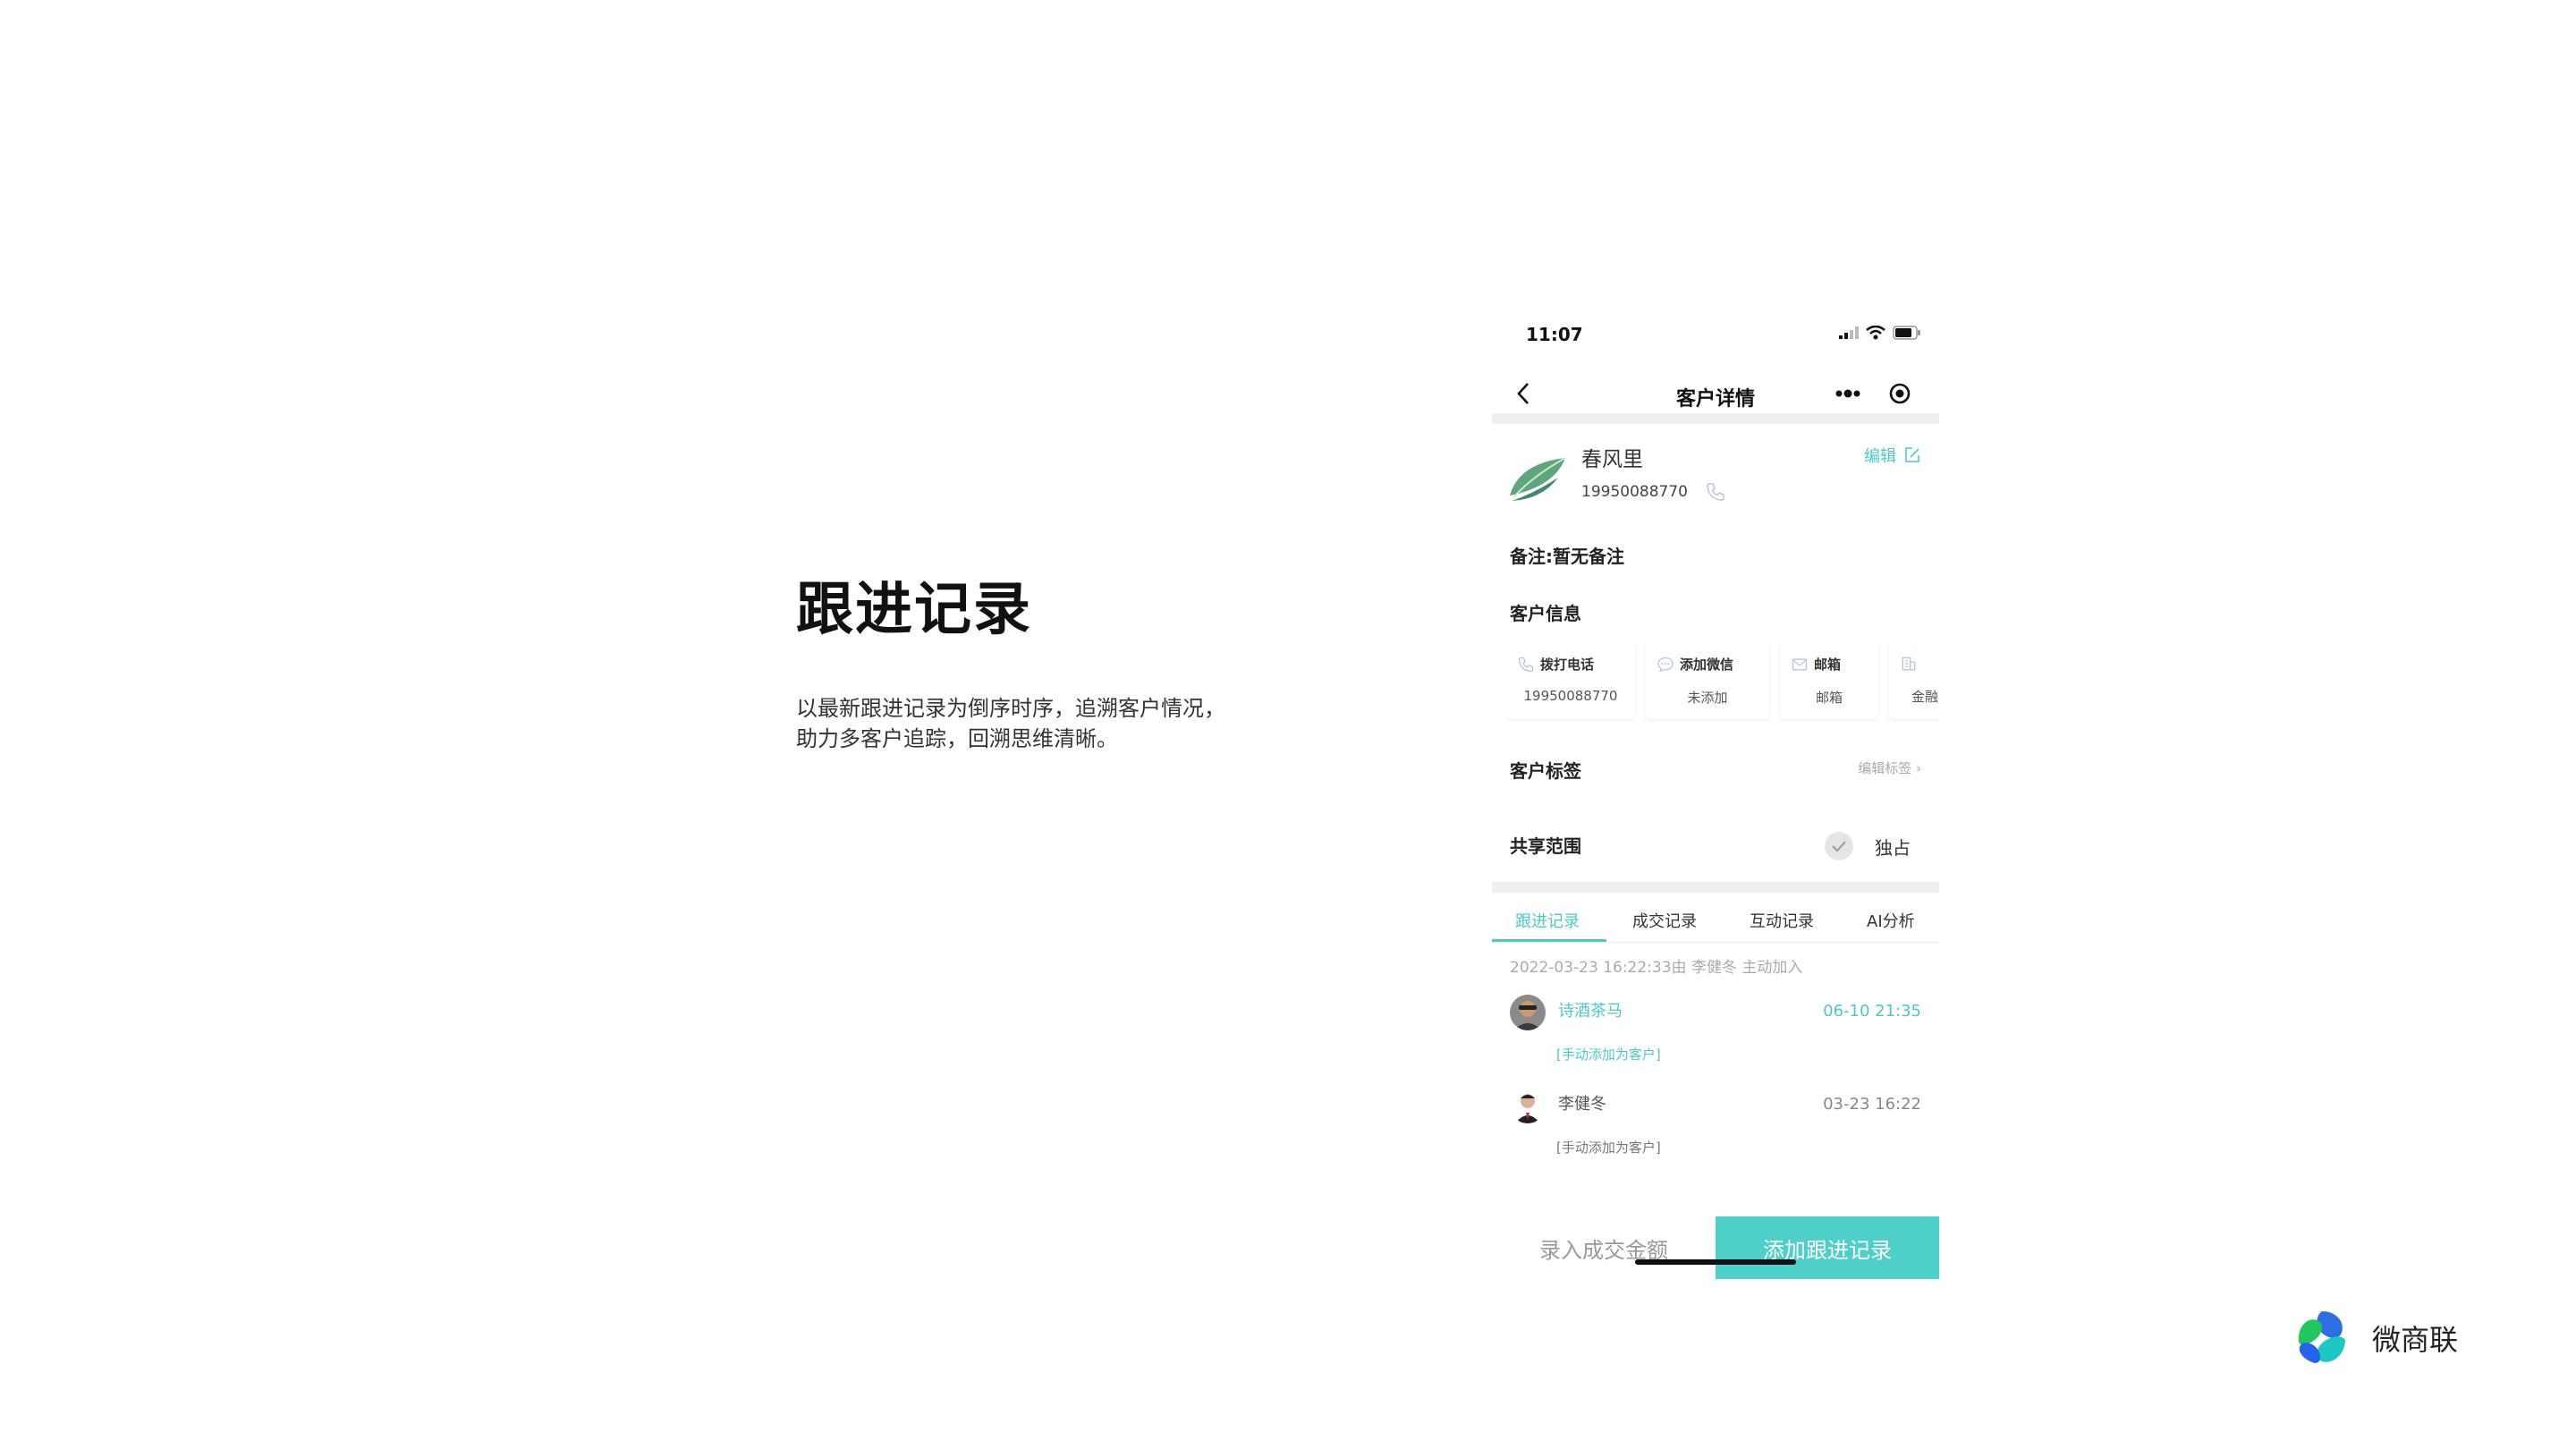 This screenshot has width=2576, height=1449. What do you see at coordinates (1715, 393) in the screenshot?
I see `nav-bar: 客户详情` at bounding box center [1715, 393].